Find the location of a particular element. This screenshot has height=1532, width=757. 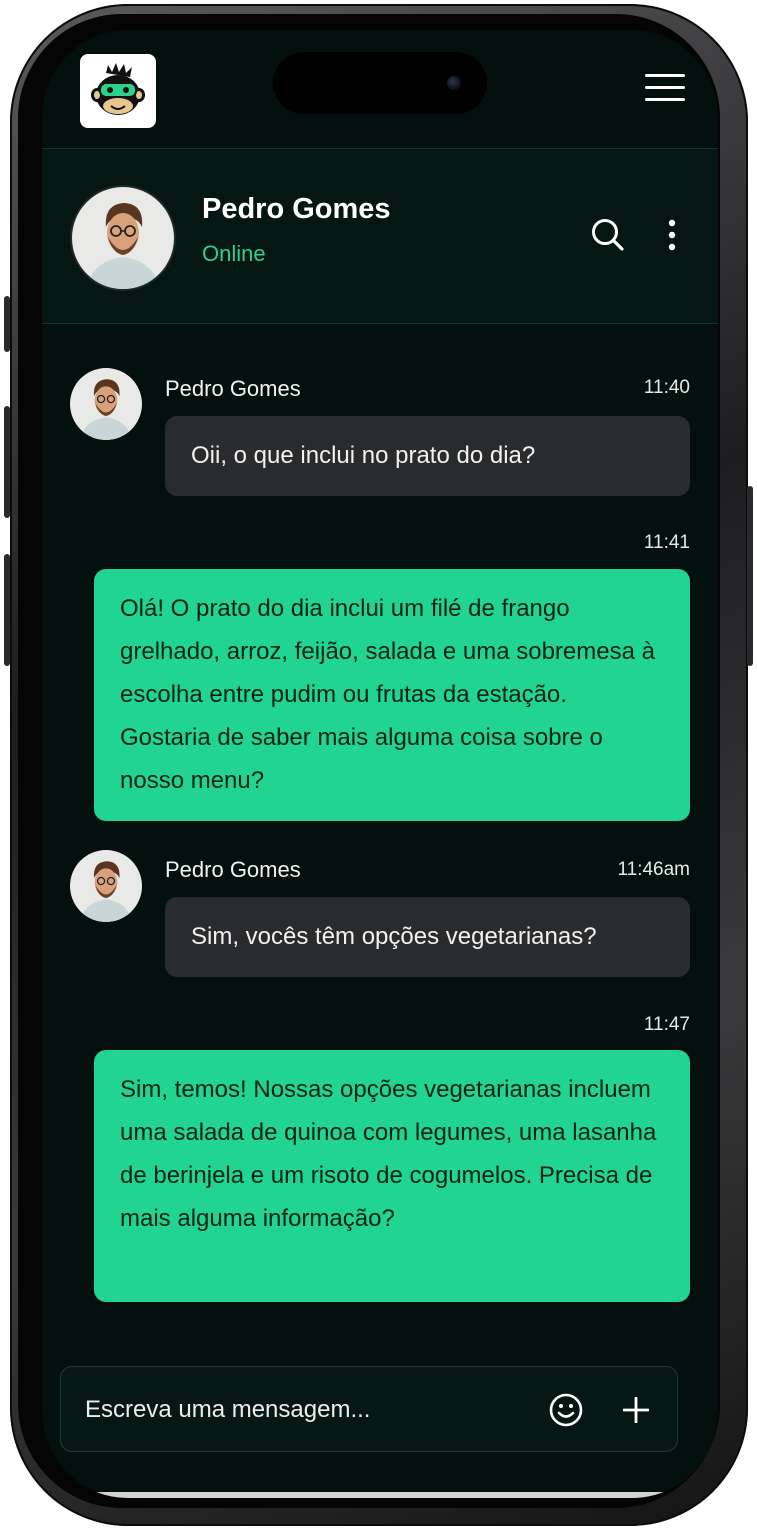

message-input is located at coordinates (305, 1410).